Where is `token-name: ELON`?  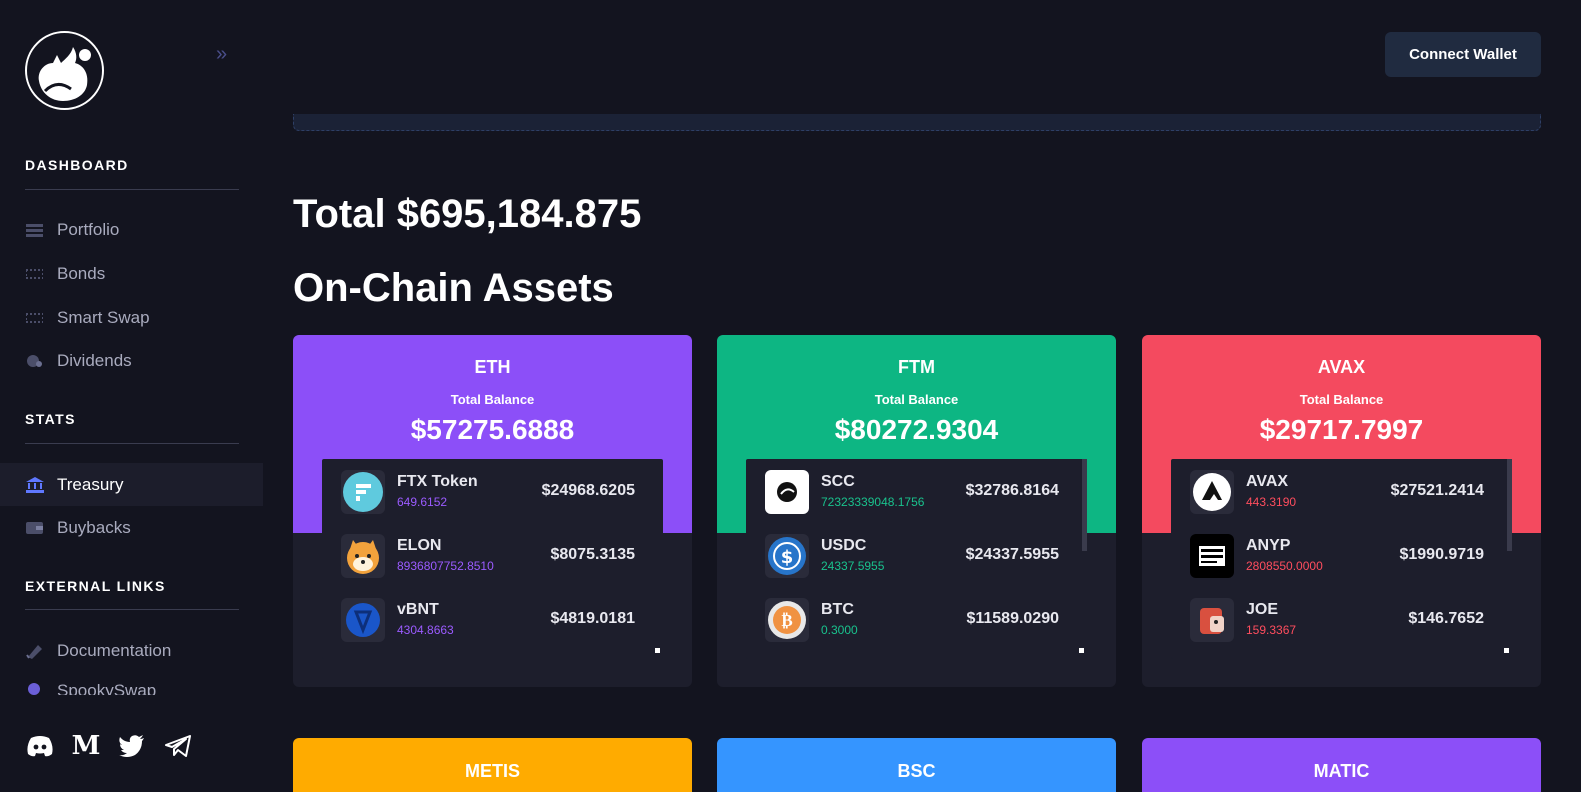
token-name: ELON is located at coordinates (419, 545).